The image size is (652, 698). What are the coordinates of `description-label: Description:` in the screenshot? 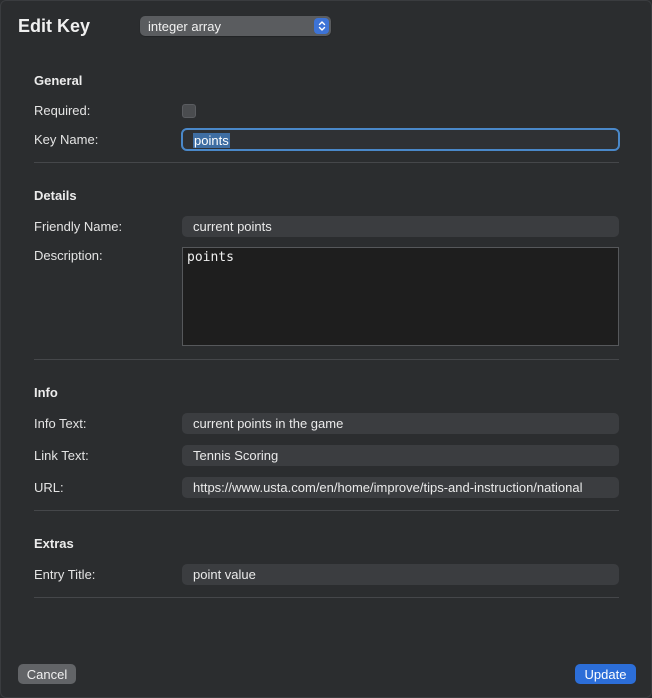 It's located at (68, 255).